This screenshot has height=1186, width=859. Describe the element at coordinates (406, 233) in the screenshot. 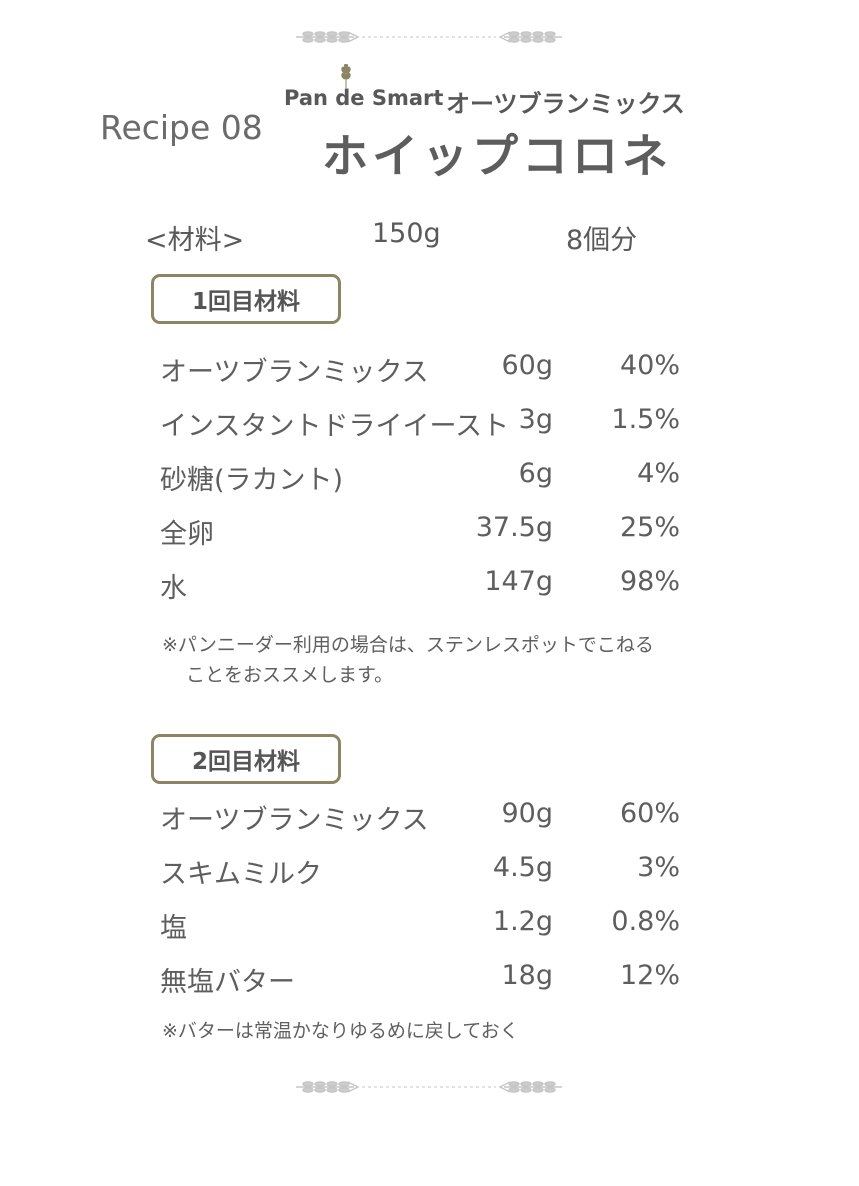

I see `flour-amount: 150g` at that location.